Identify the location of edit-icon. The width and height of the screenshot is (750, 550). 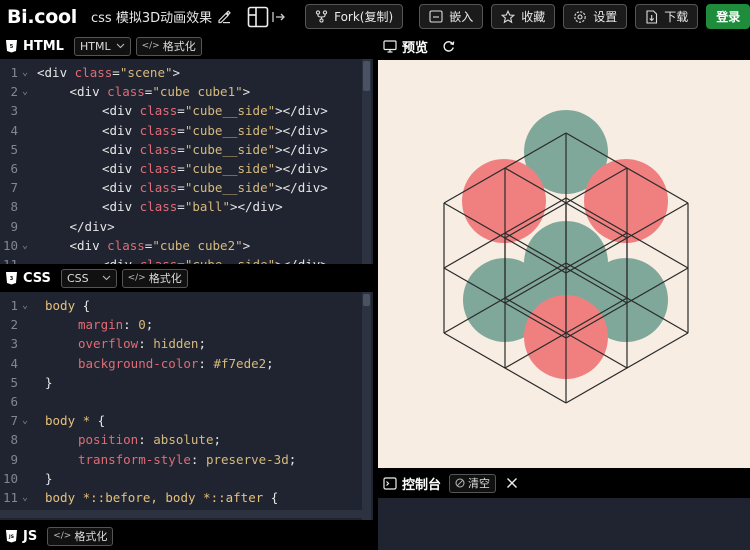
(224, 16).